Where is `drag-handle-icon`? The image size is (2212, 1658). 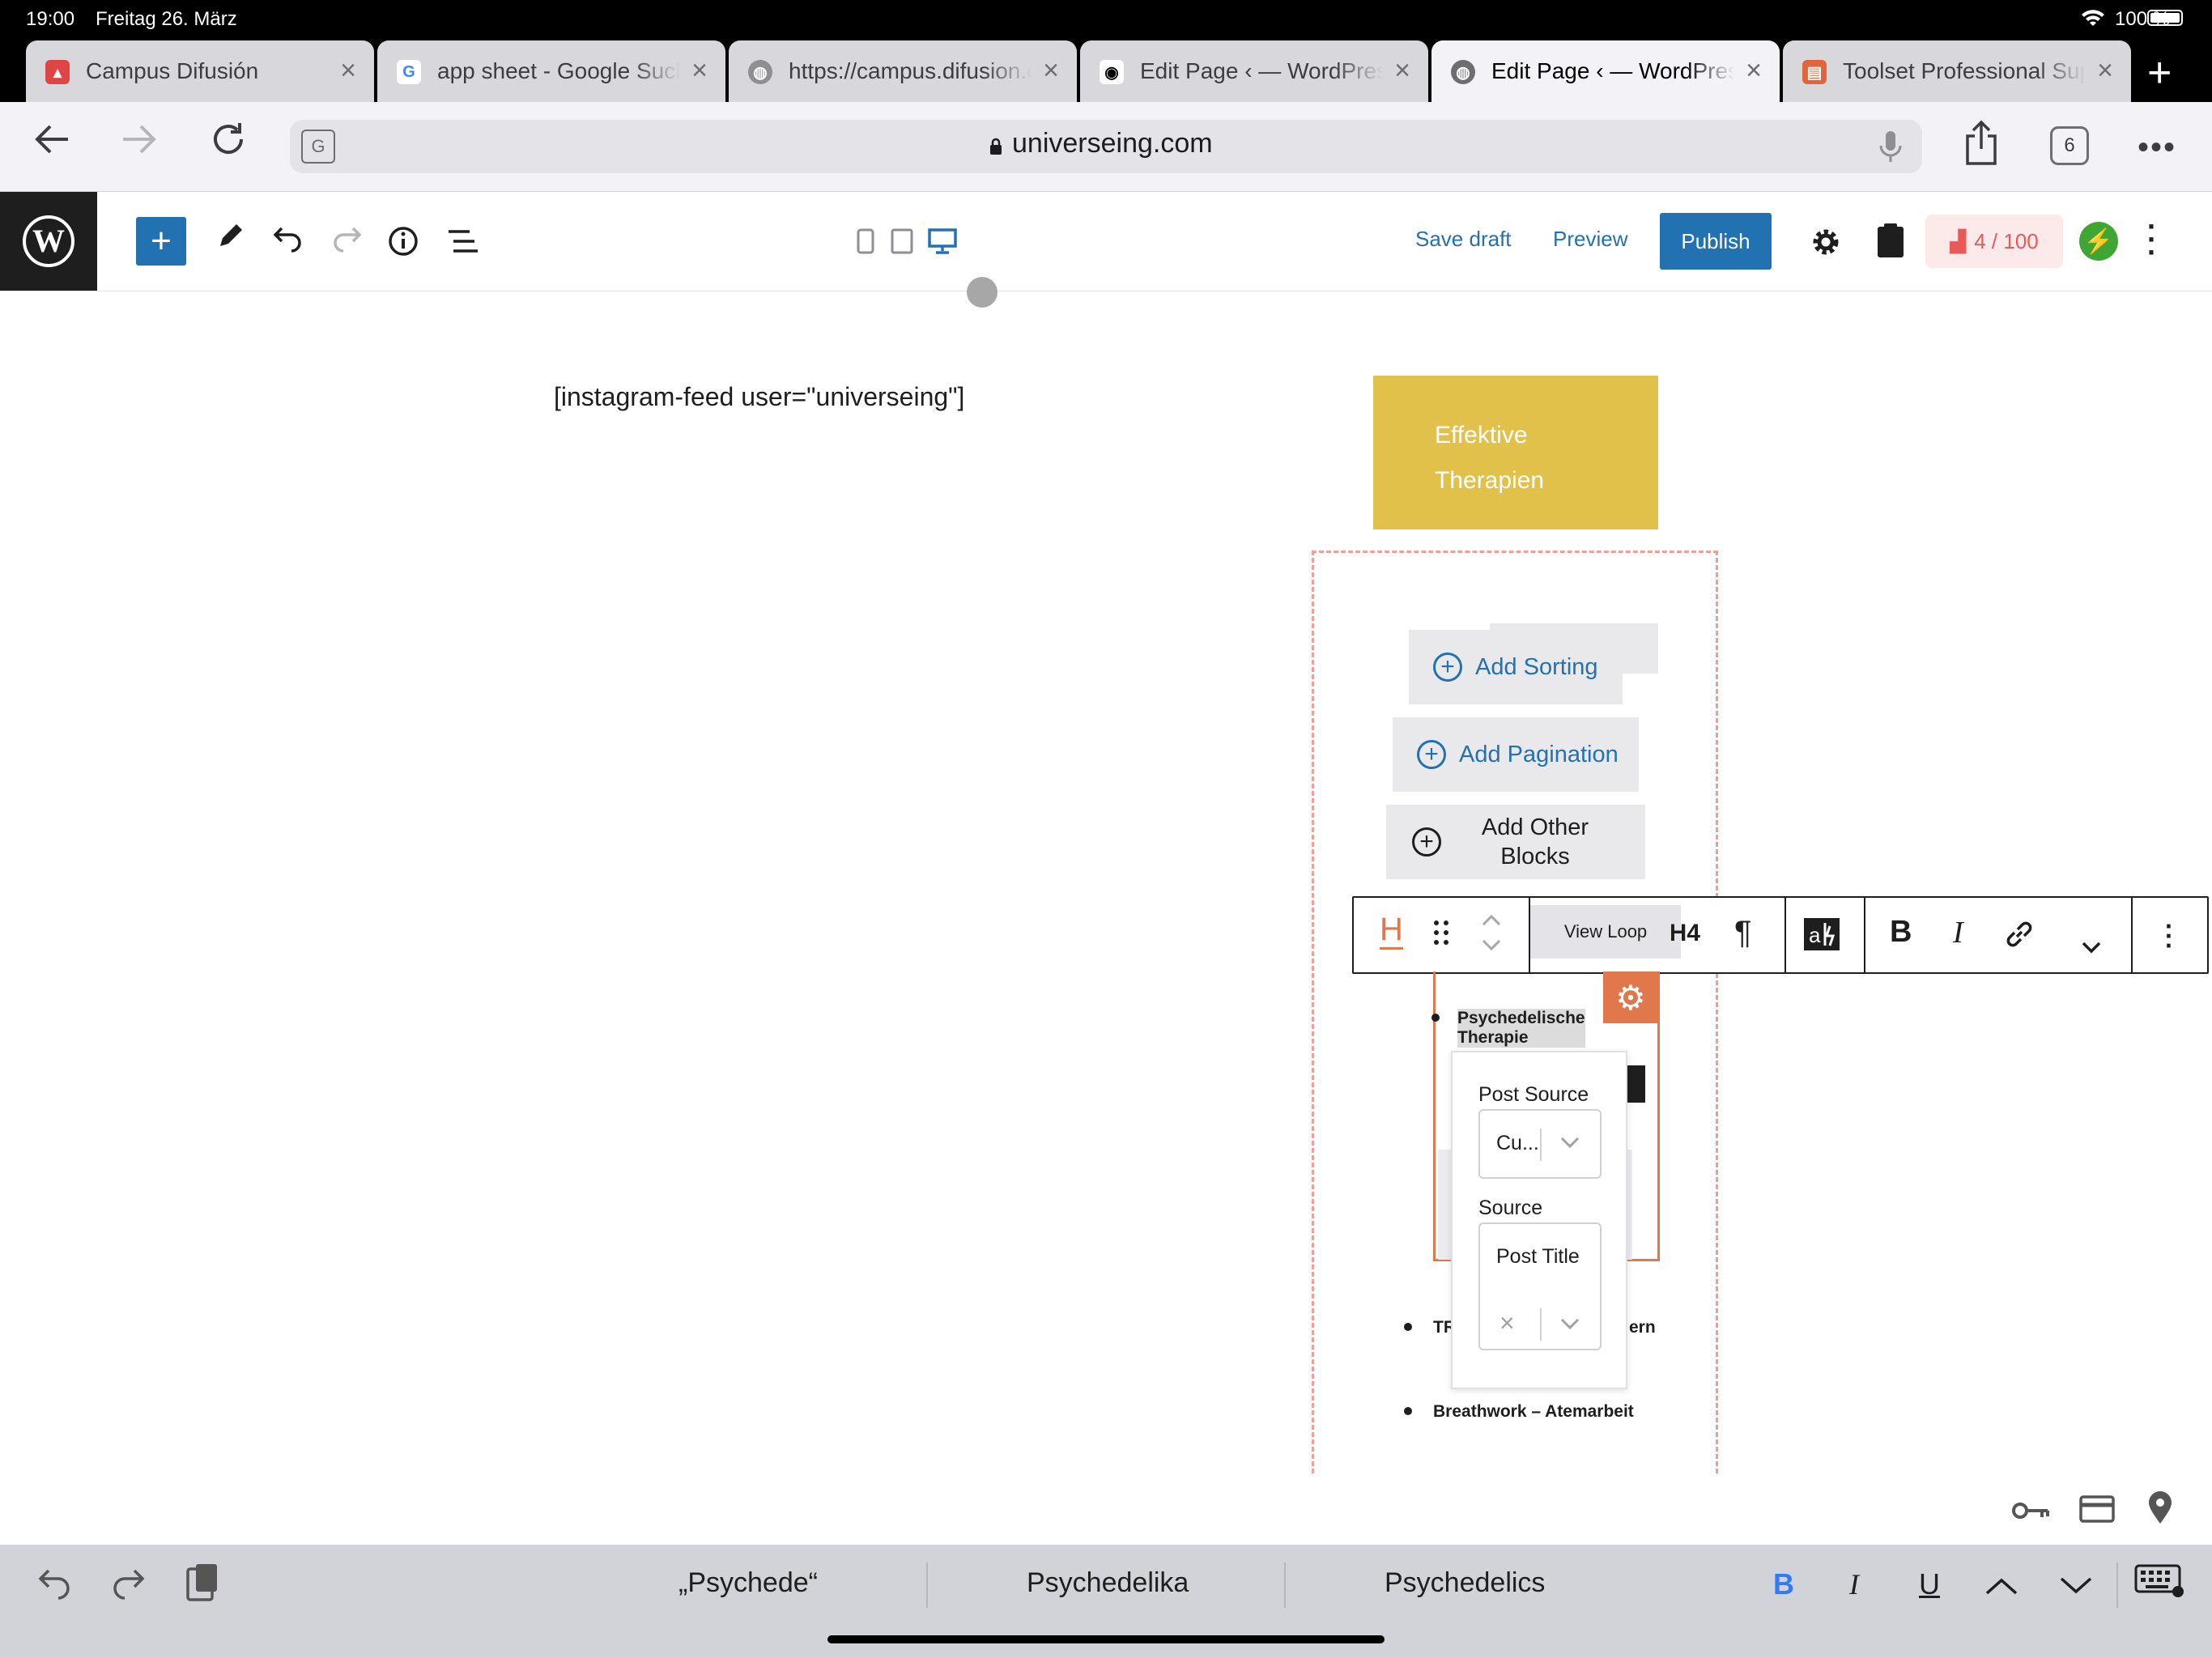 drag-handle-icon is located at coordinates (1441, 936).